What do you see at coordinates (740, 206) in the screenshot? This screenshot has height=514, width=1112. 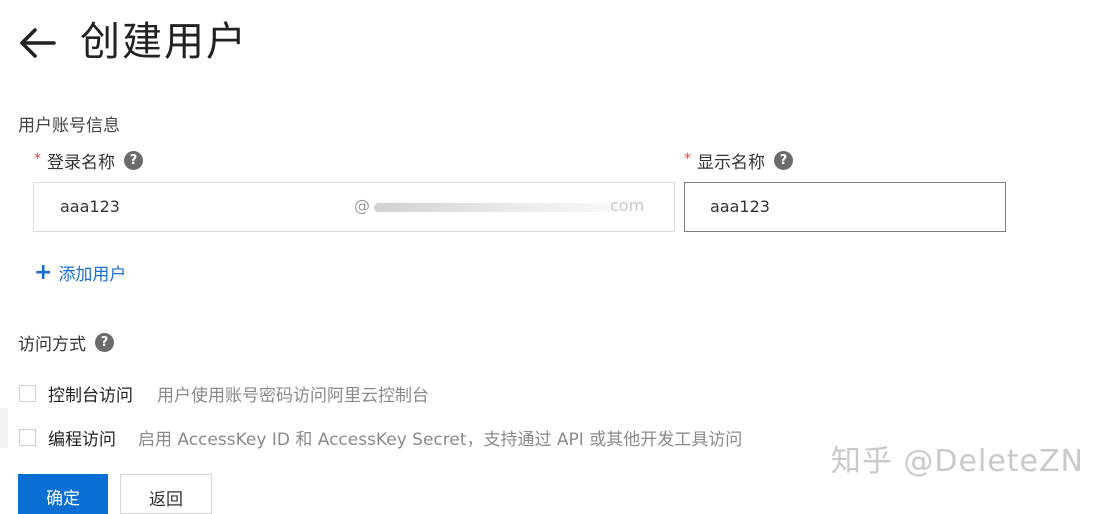 I see `display-name-value: aaa123` at bounding box center [740, 206].